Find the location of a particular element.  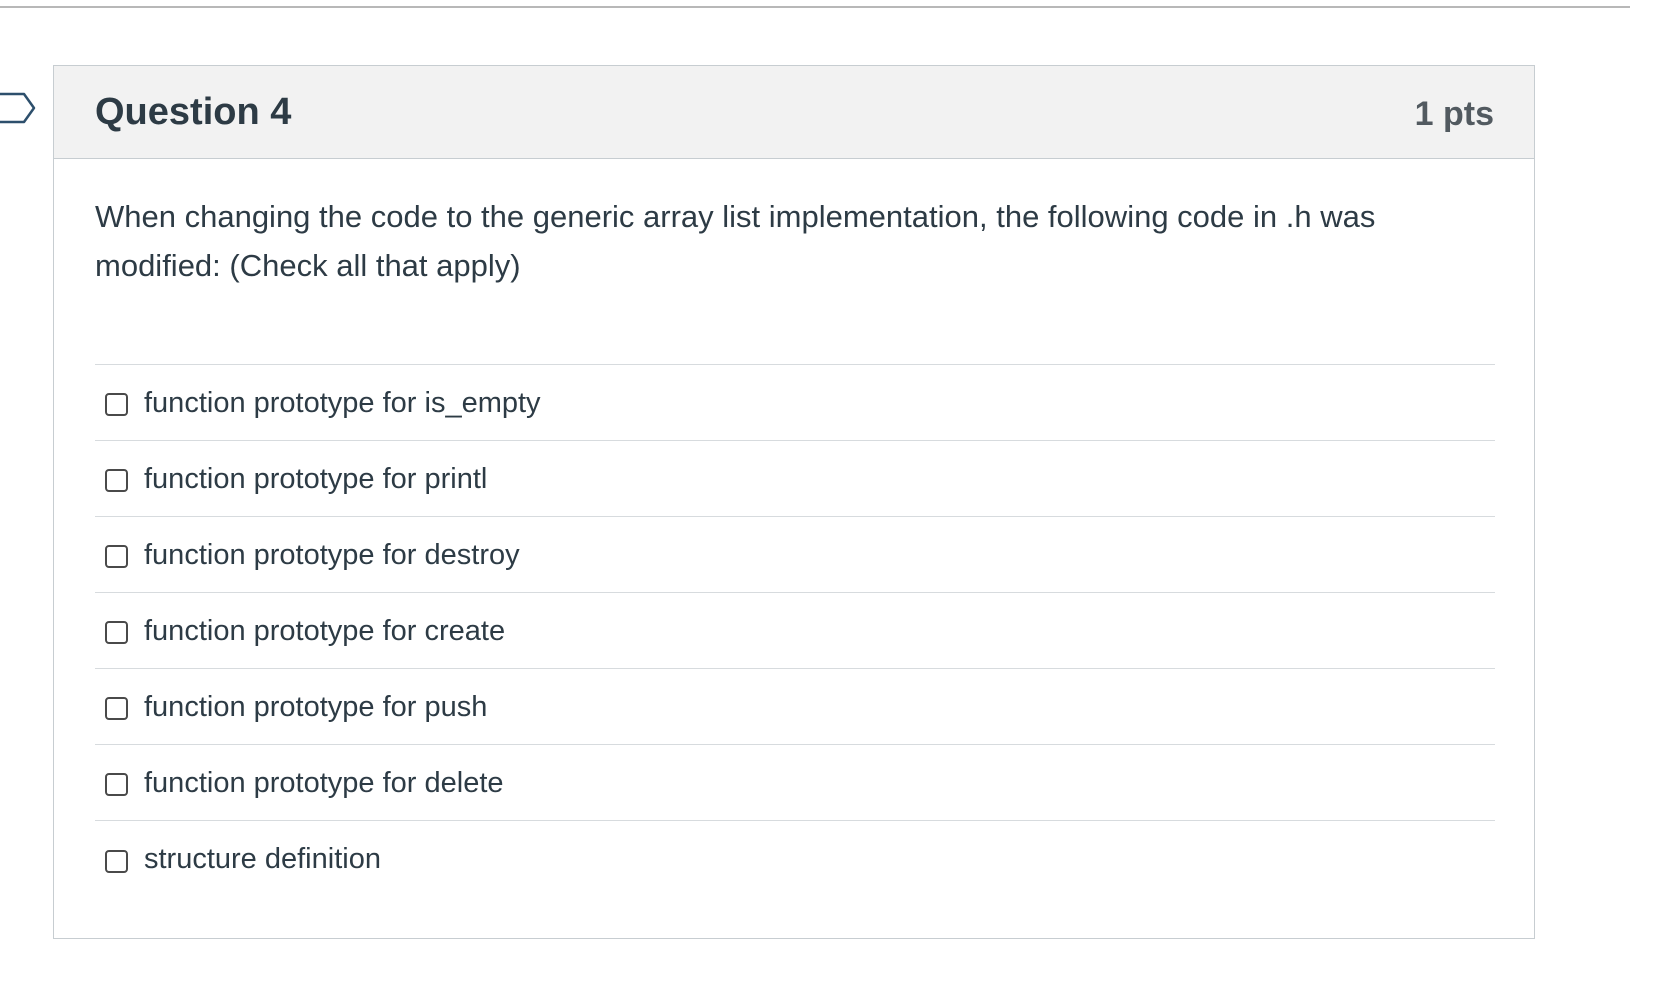

question-points: 1 pts is located at coordinates (1454, 114).